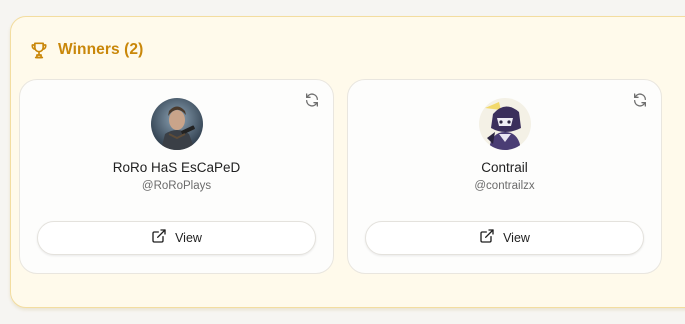 This screenshot has width=685, height=324. Describe the element at coordinates (176, 186) in the screenshot. I see `winner-handle: @RoRoPlays` at that location.